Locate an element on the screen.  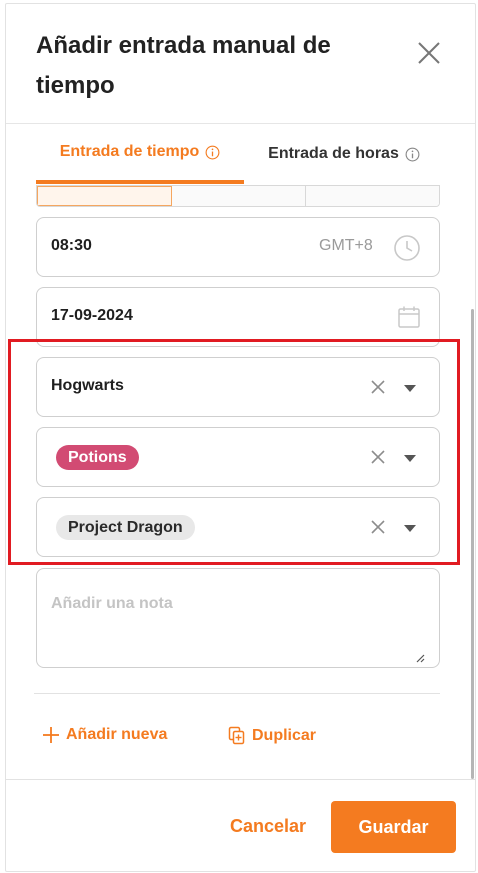
tag-select: Project Dragon is located at coordinates (238, 527).